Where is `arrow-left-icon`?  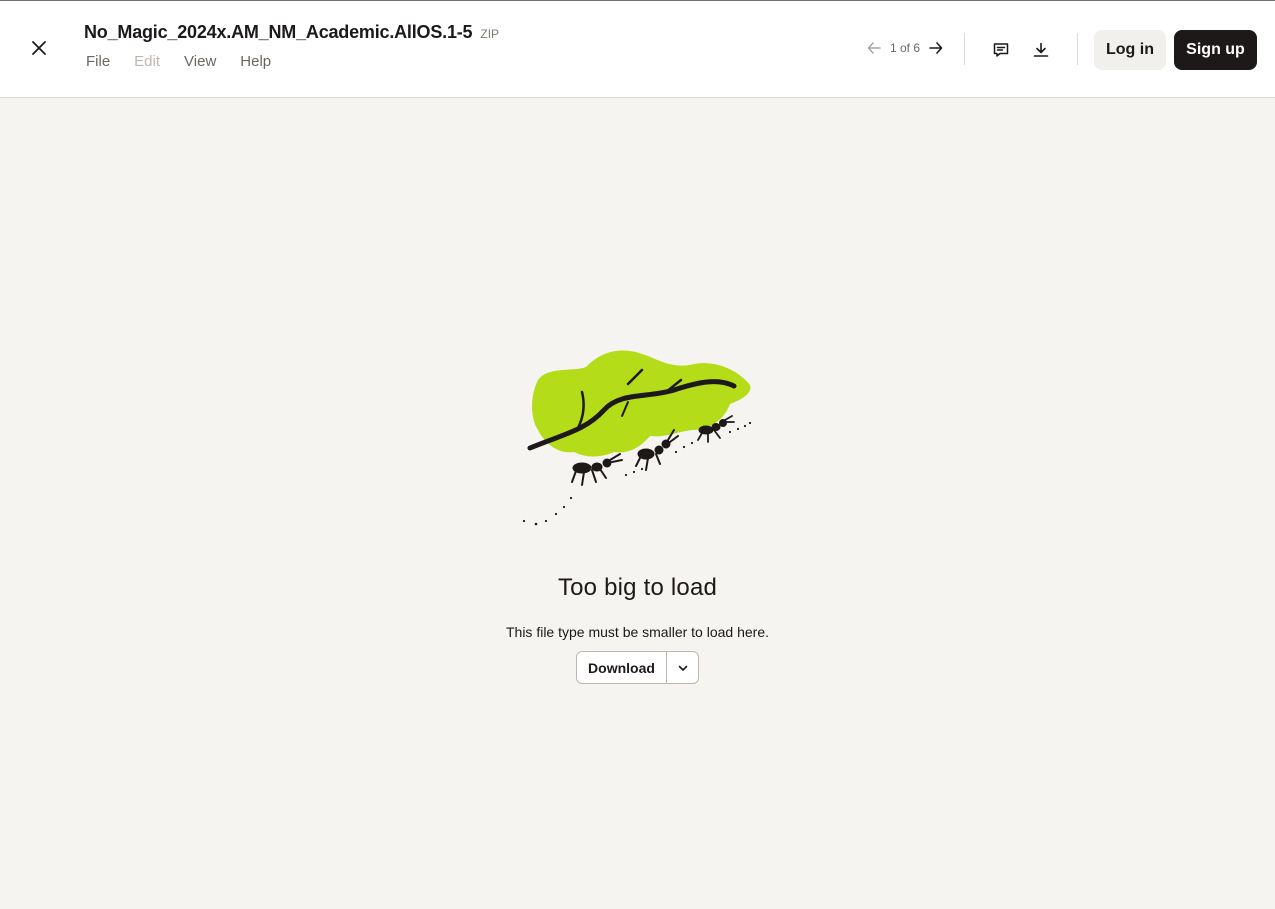 arrow-left-icon is located at coordinates (874, 48).